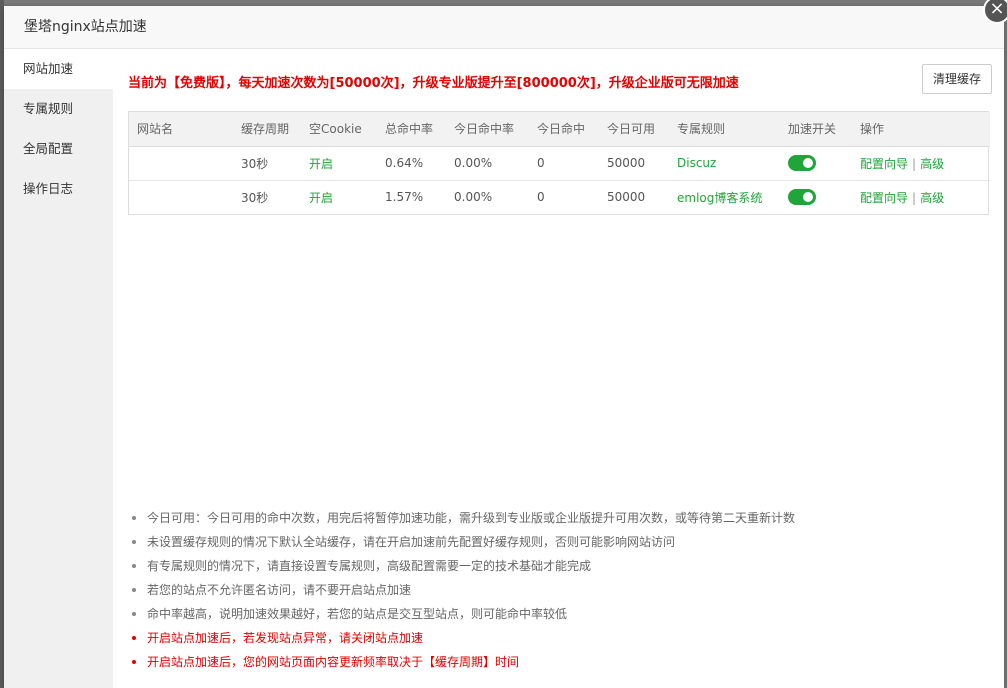 This screenshot has height=688, width=1007. What do you see at coordinates (58, 109) in the screenshot?
I see `sidebar-item-exclusive-rules: 专属规则` at bounding box center [58, 109].